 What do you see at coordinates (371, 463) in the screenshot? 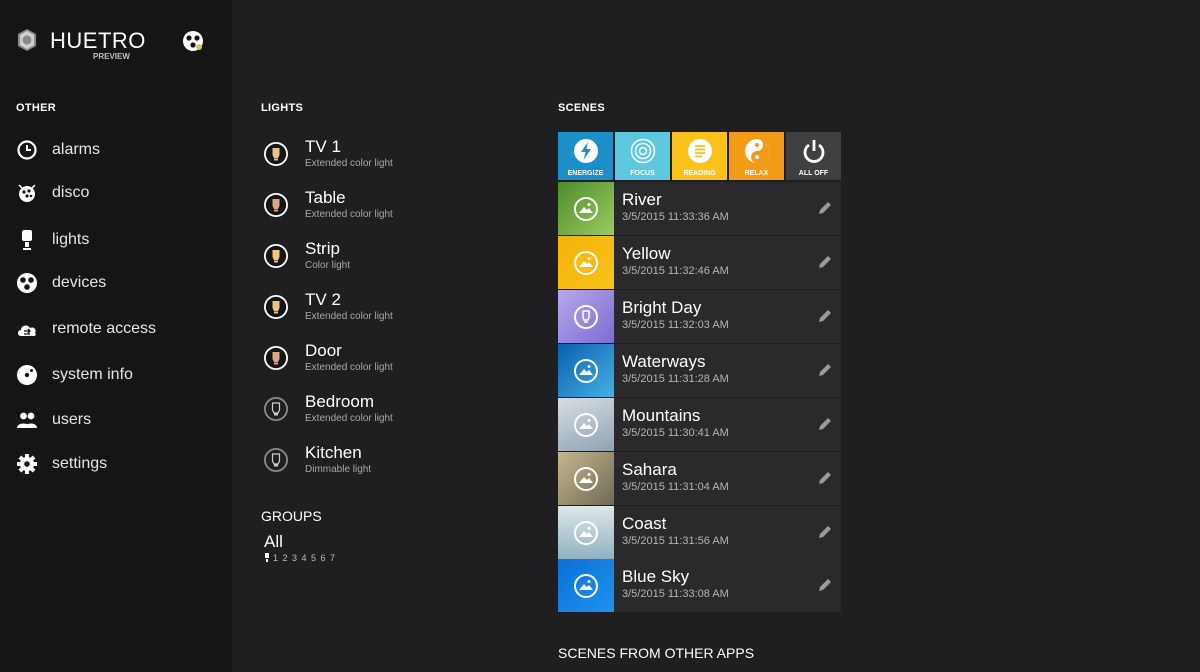
I see `light-item: Kitchen Dimmable light` at bounding box center [371, 463].